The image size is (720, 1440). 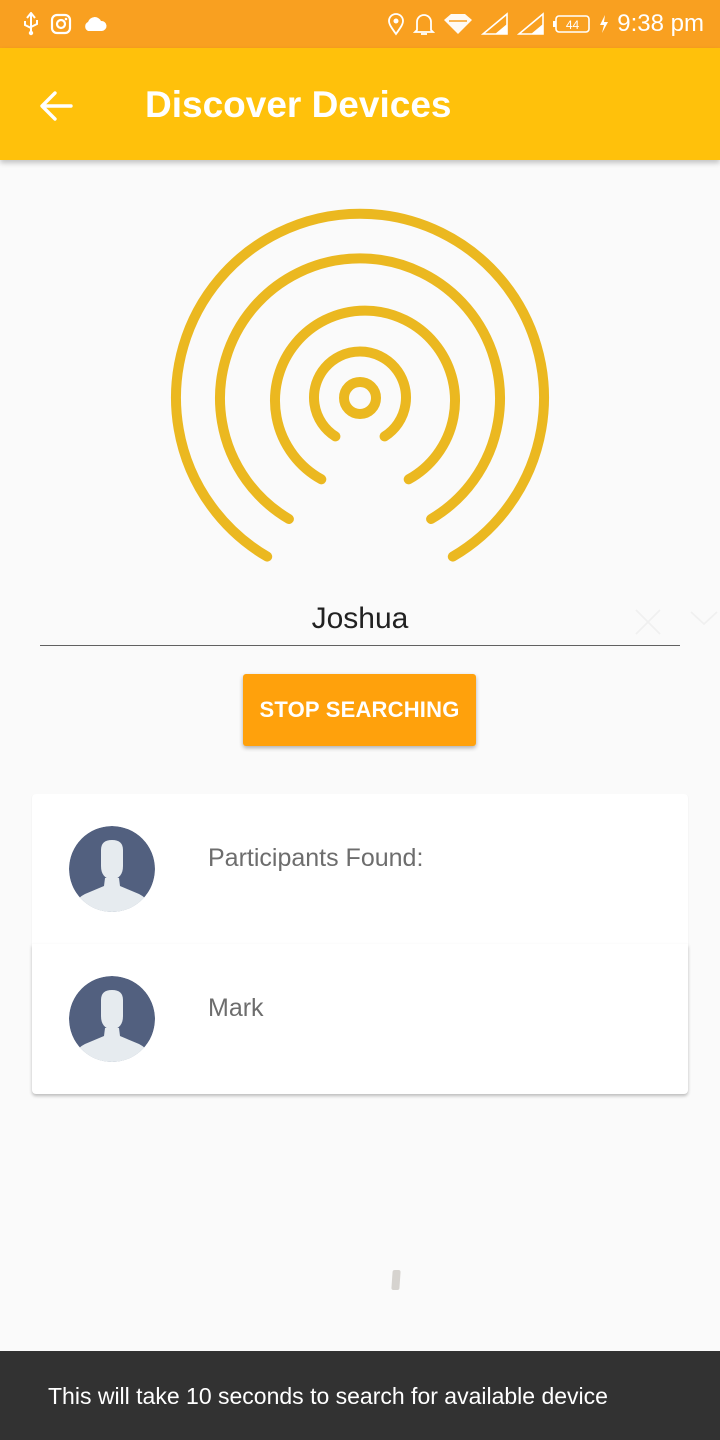 I want to click on device-name-field: Joshua, so click(x=379, y=621).